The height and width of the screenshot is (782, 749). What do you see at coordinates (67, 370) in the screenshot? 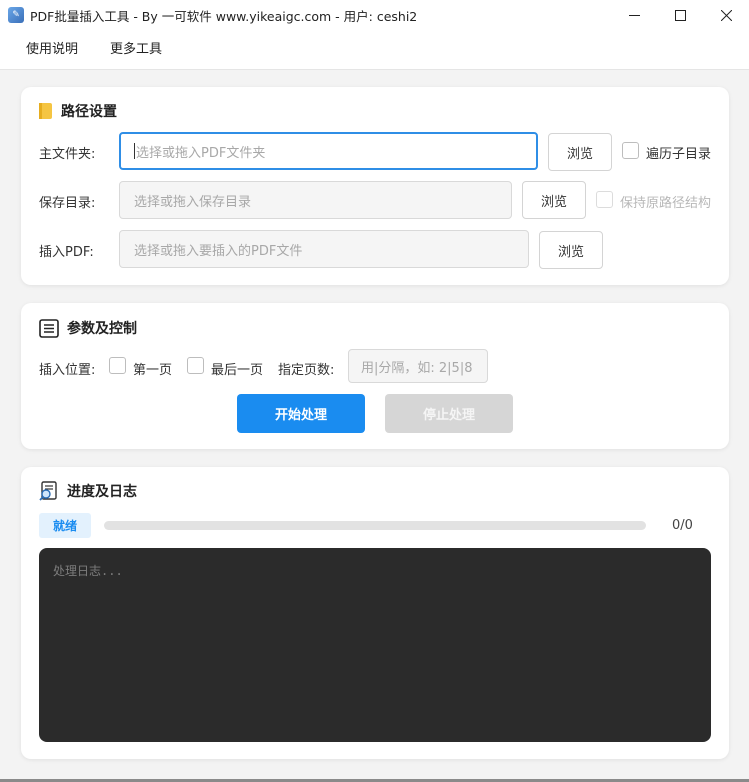
I see `insert-position-label: 插入位置:` at bounding box center [67, 370].